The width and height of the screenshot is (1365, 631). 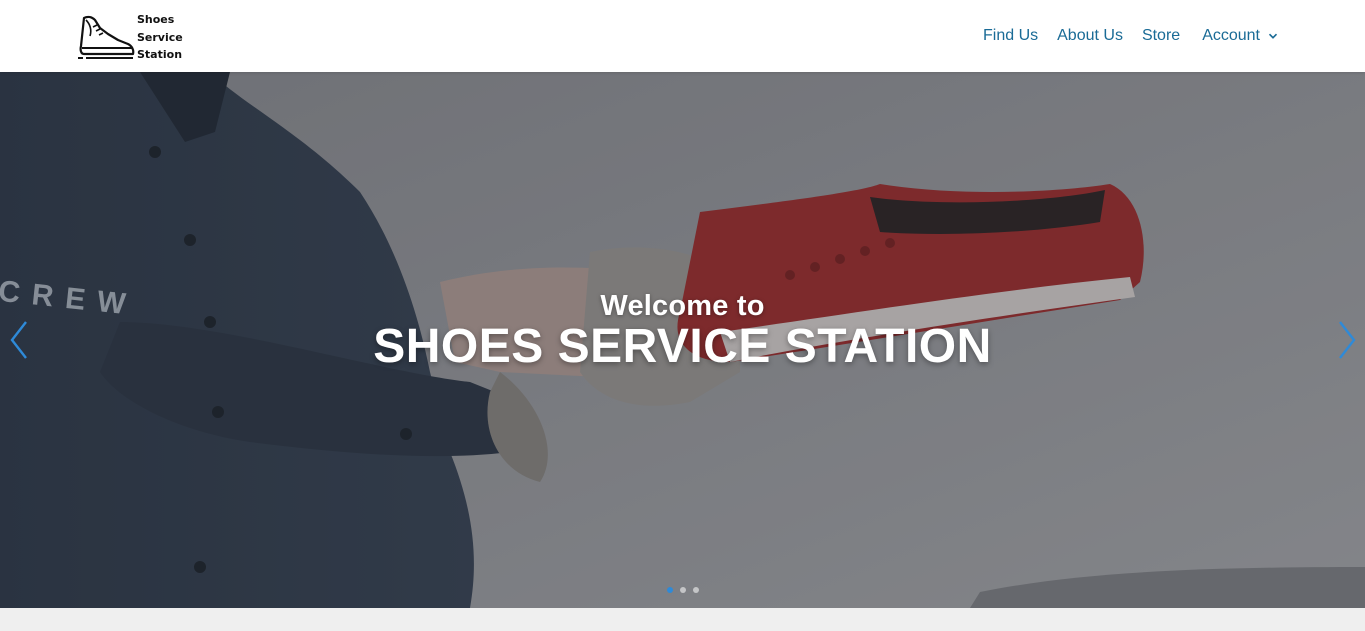 I want to click on below-hero-section, so click(x=682, y=619).